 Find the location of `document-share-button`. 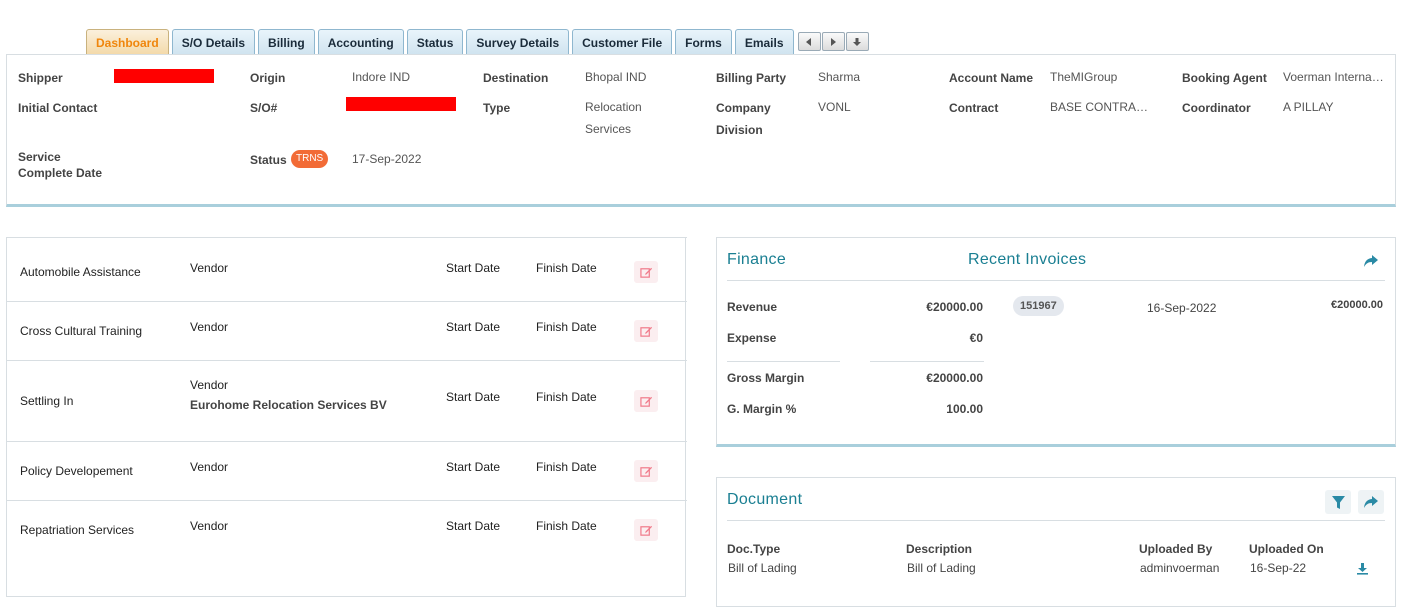

document-share-button is located at coordinates (1371, 502).